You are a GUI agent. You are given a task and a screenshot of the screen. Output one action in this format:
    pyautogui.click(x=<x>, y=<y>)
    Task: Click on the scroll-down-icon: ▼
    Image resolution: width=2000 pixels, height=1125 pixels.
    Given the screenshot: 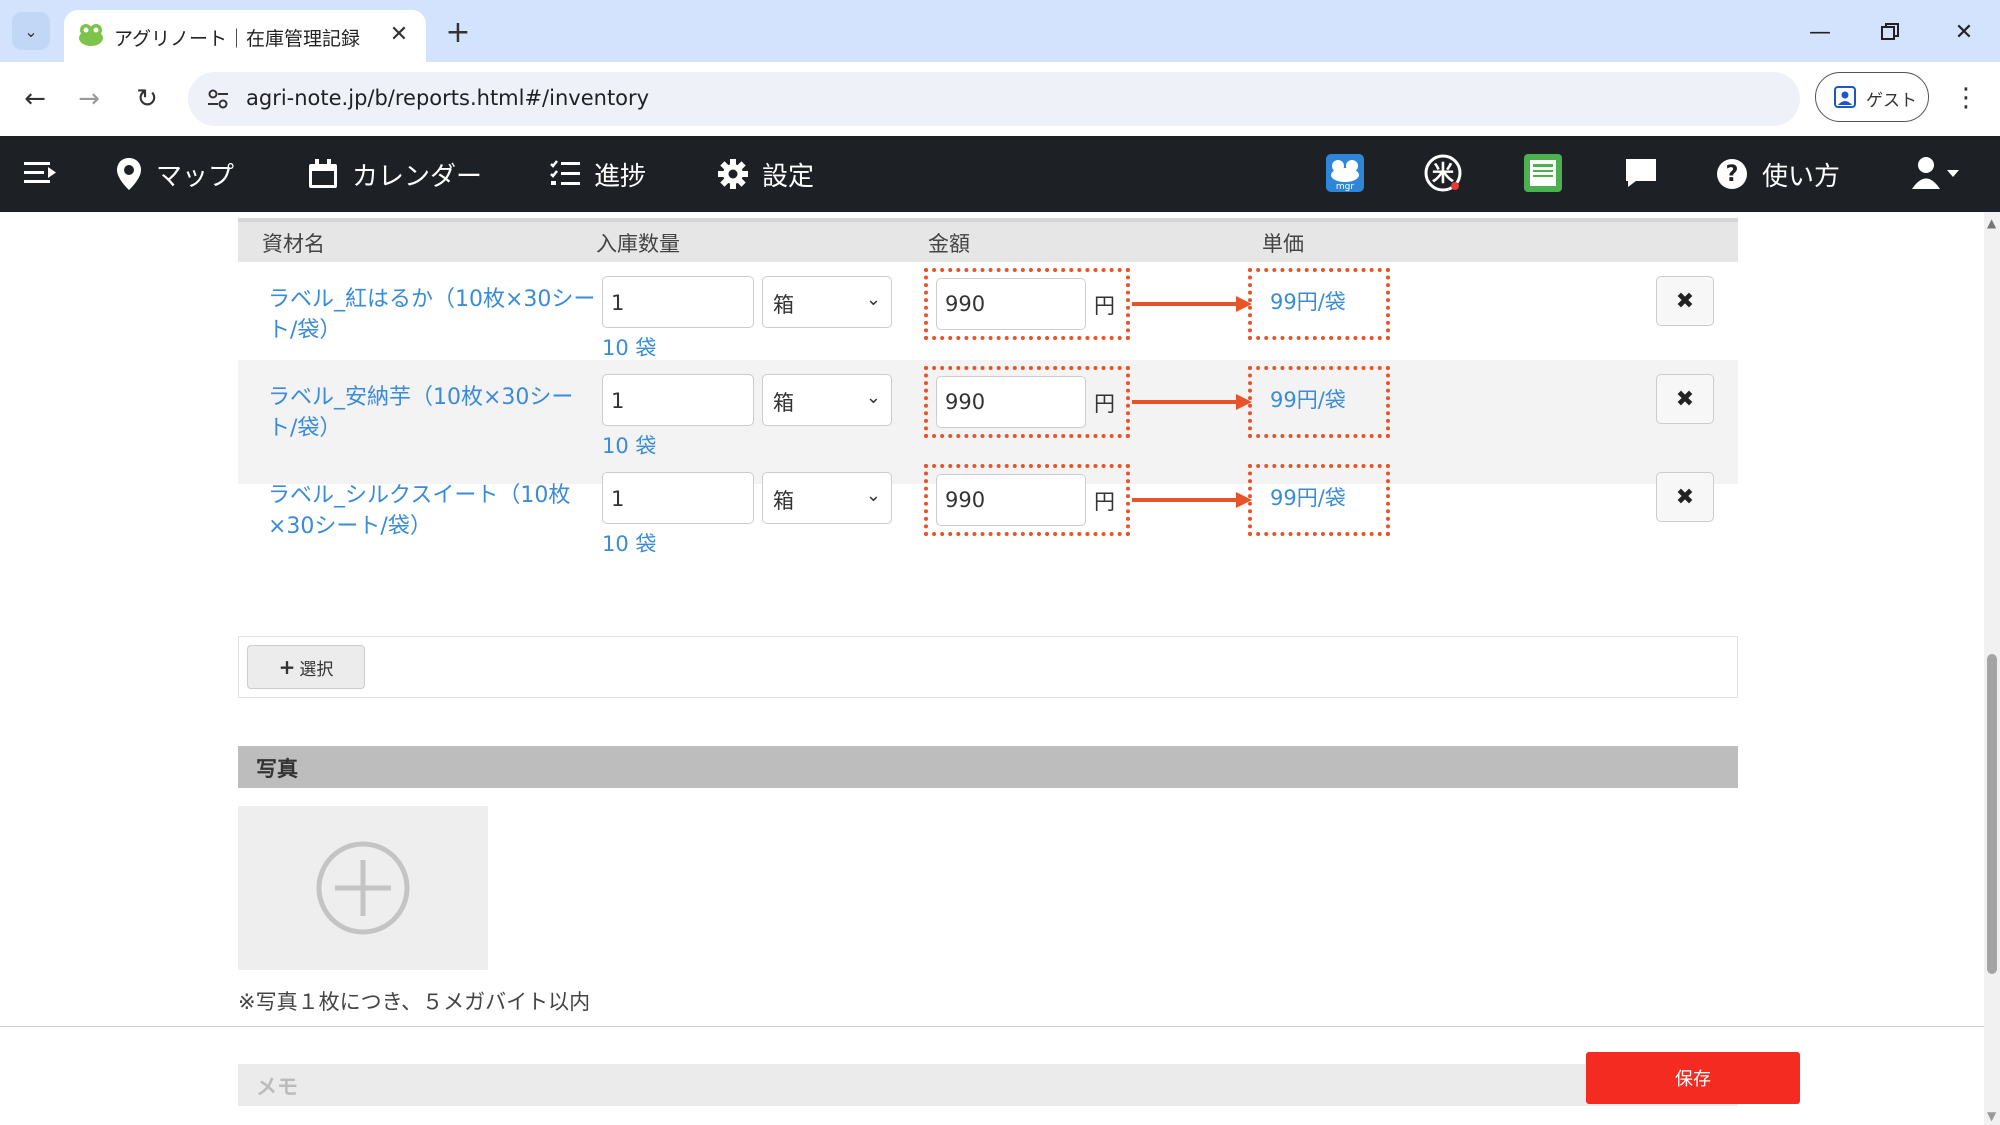 What is the action you would take?
    pyautogui.click(x=1991, y=1116)
    